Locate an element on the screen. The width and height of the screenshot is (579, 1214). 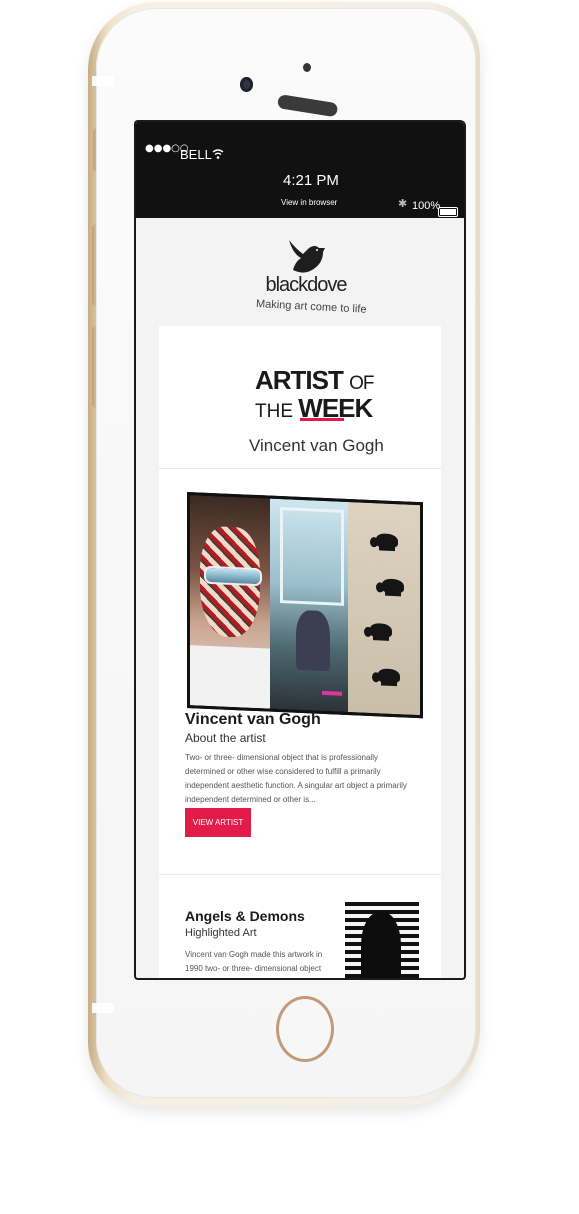
artist-of-week-heading-line2: THE WEEK is located at coordinates (314, 409).